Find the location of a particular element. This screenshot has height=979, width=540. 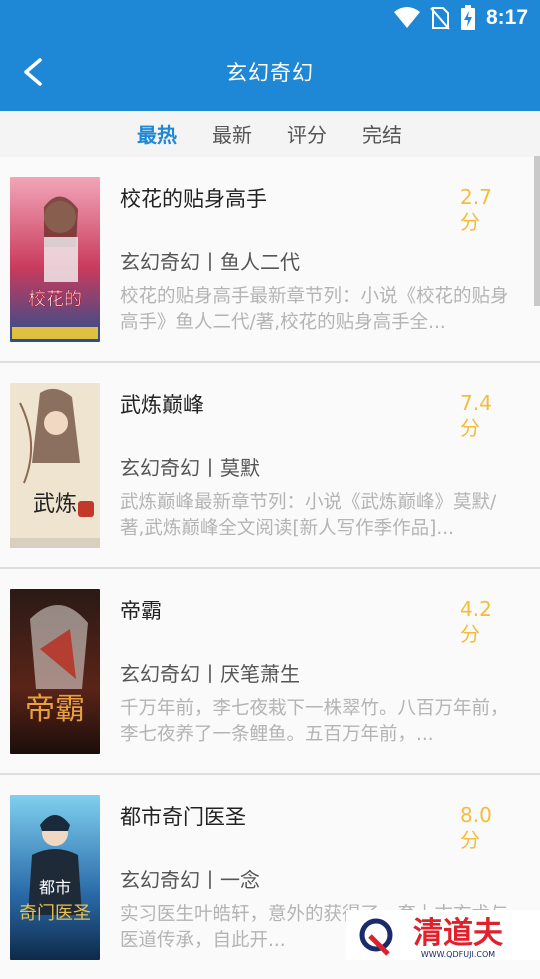

book-meta: 玄幻奇幻丨厌笔萧生 is located at coordinates (210, 674).